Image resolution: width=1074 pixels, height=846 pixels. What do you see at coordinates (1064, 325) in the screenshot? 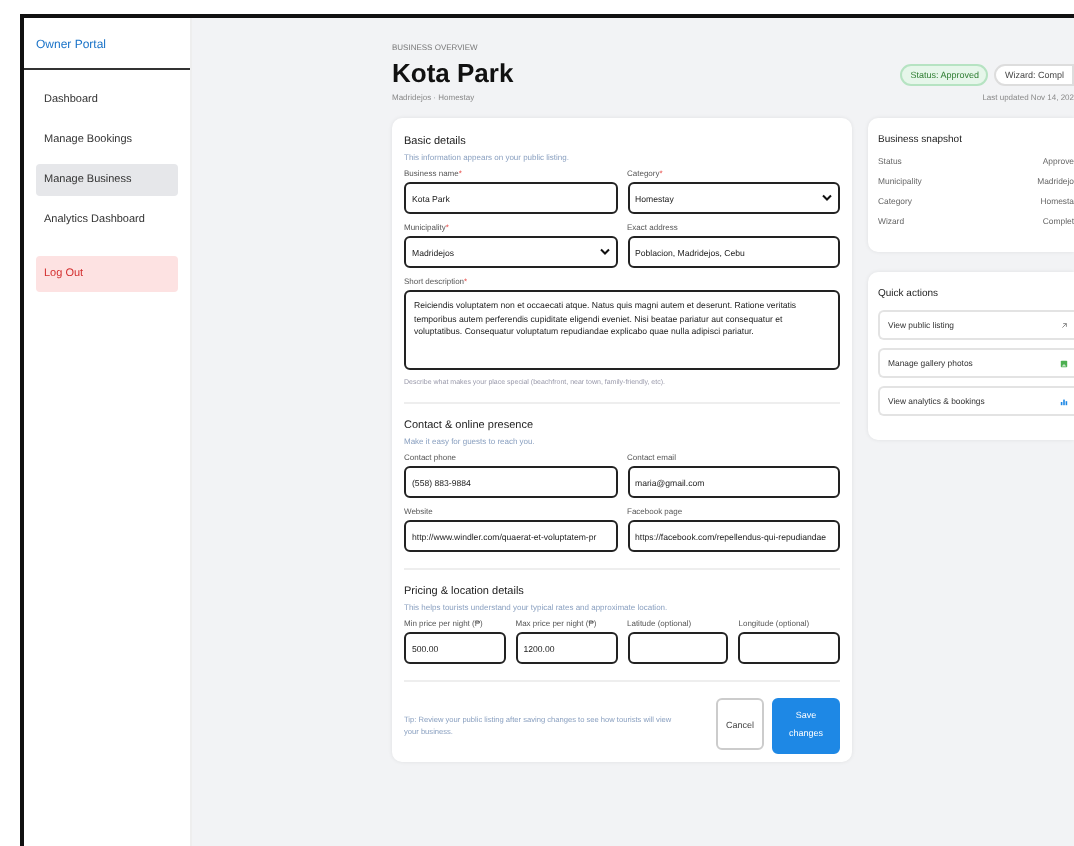
I see `external-link-icon` at bounding box center [1064, 325].